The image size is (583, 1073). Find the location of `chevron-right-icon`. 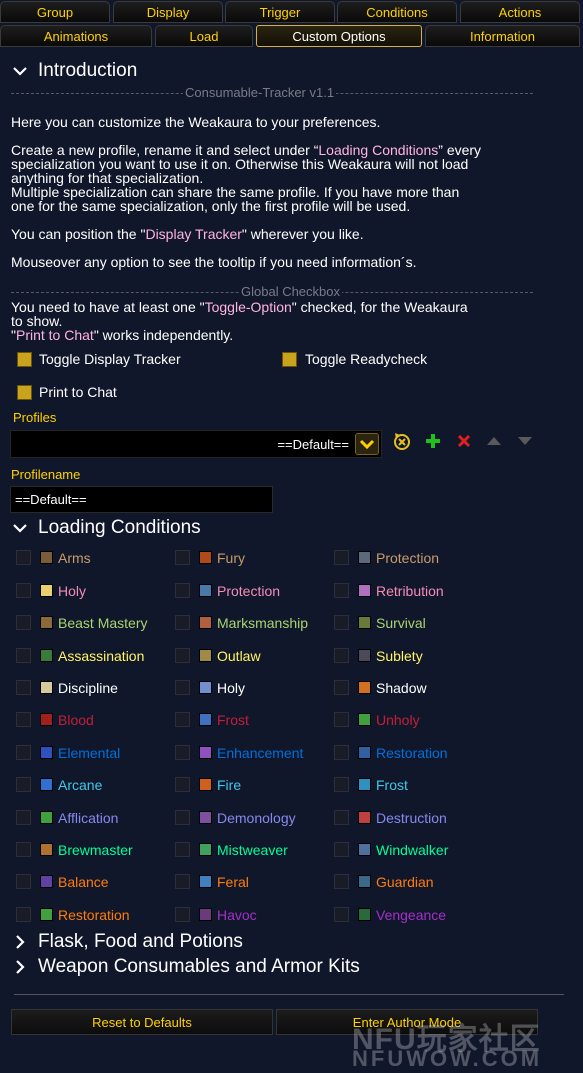

chevron-right-icon is located at coordinates (20, 942).